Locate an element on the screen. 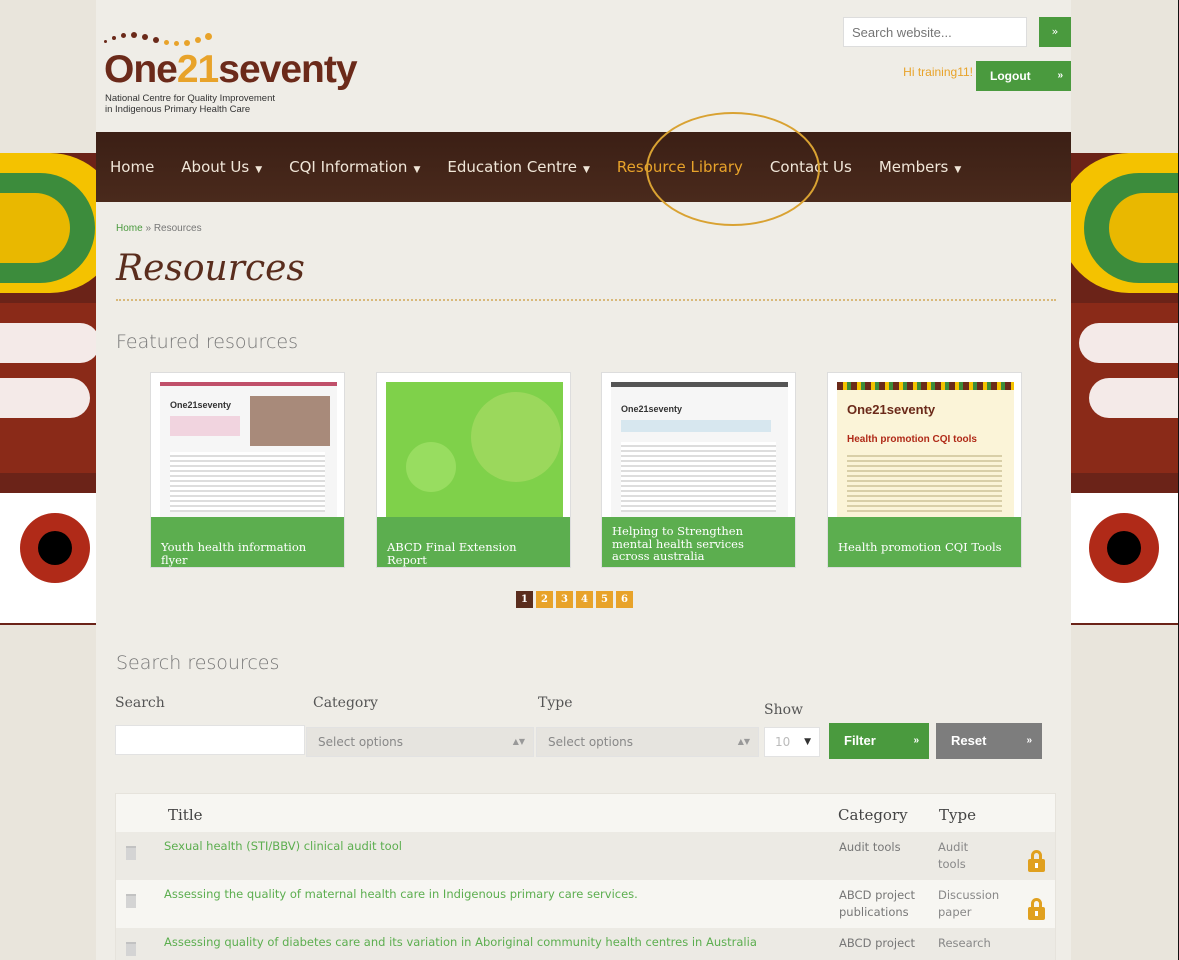  page-button-5: 5 is located at coordinates (604, 599).